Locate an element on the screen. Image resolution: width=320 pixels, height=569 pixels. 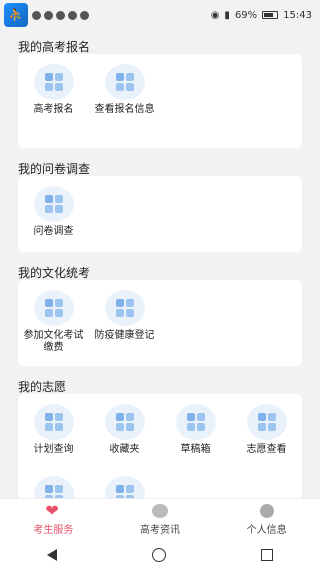
card: 参加文化考试缴费 防疫健康登记 is located at coordinates (160, 323).